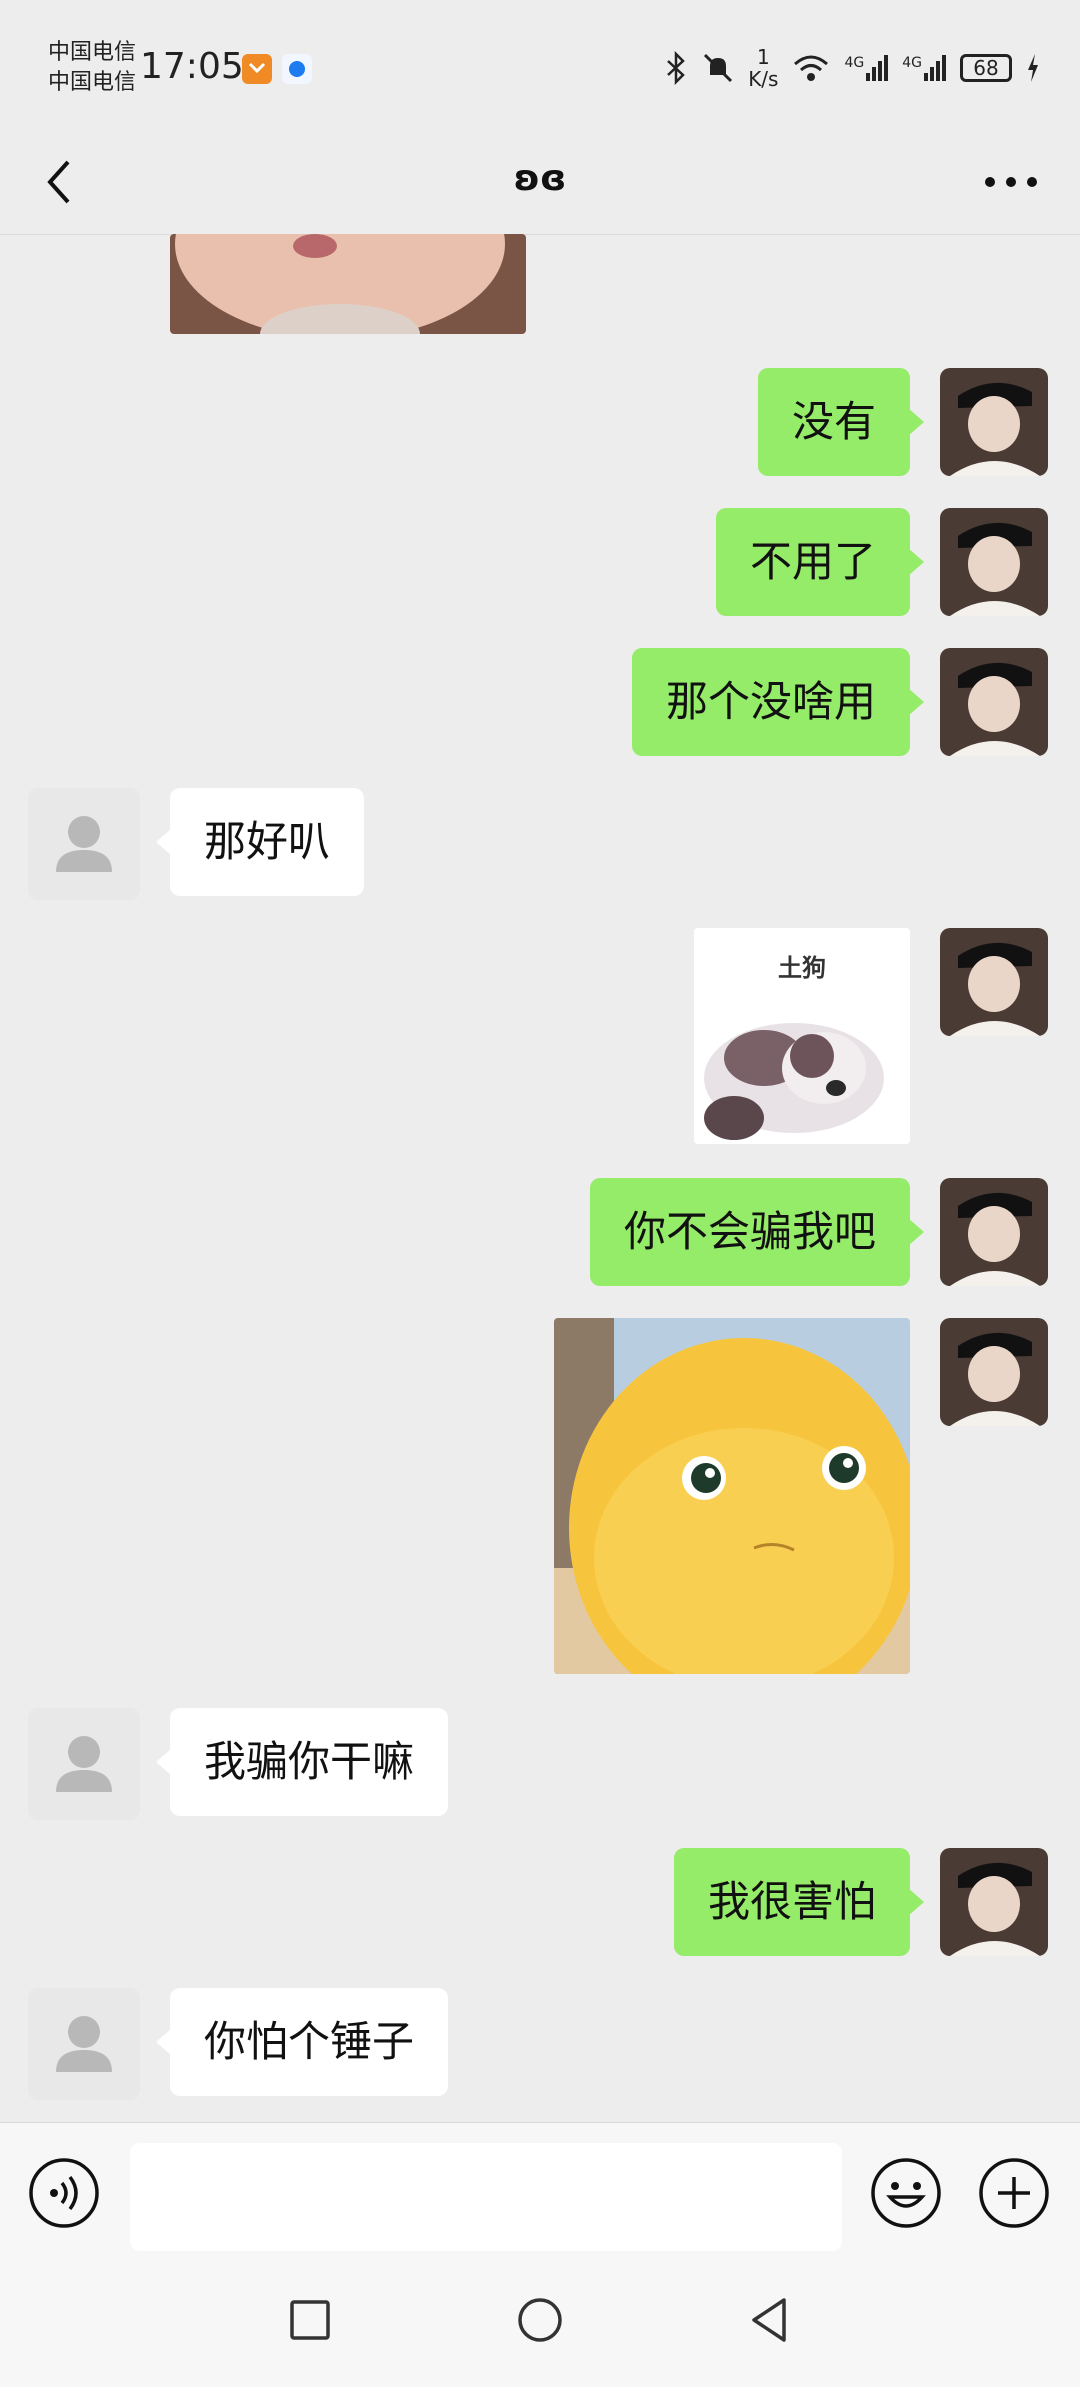  What do you see at coordinates (912, 63) in the screenshot?
I see `signal-2-label: 4G` at bounding box center [912, 63].